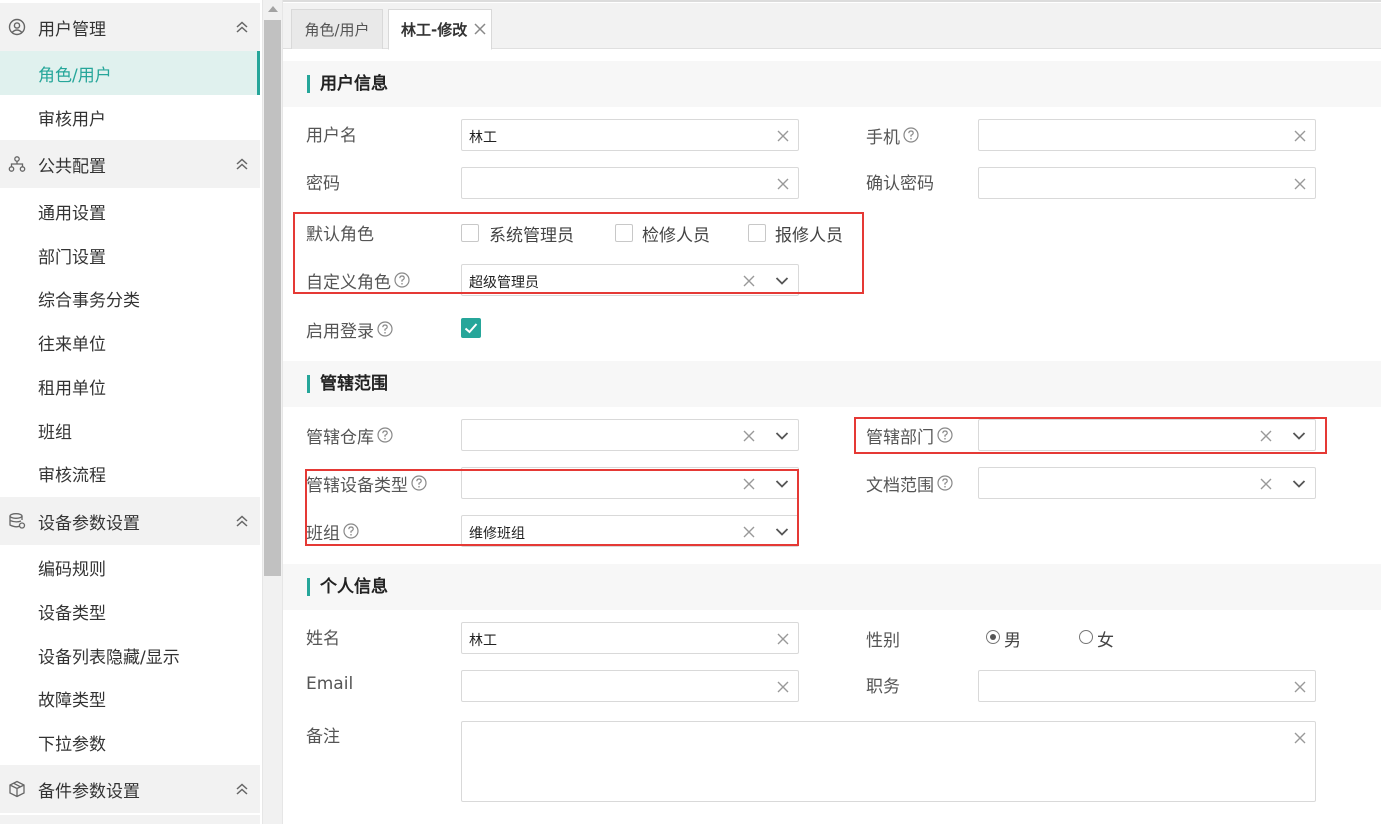 The height and width of the screenshot is (824, 1381). What do you see at coordinates (440, 29) in the screenshot?
I see `tab-edit-user: 林工-修改` at bounding box center [440, 29].